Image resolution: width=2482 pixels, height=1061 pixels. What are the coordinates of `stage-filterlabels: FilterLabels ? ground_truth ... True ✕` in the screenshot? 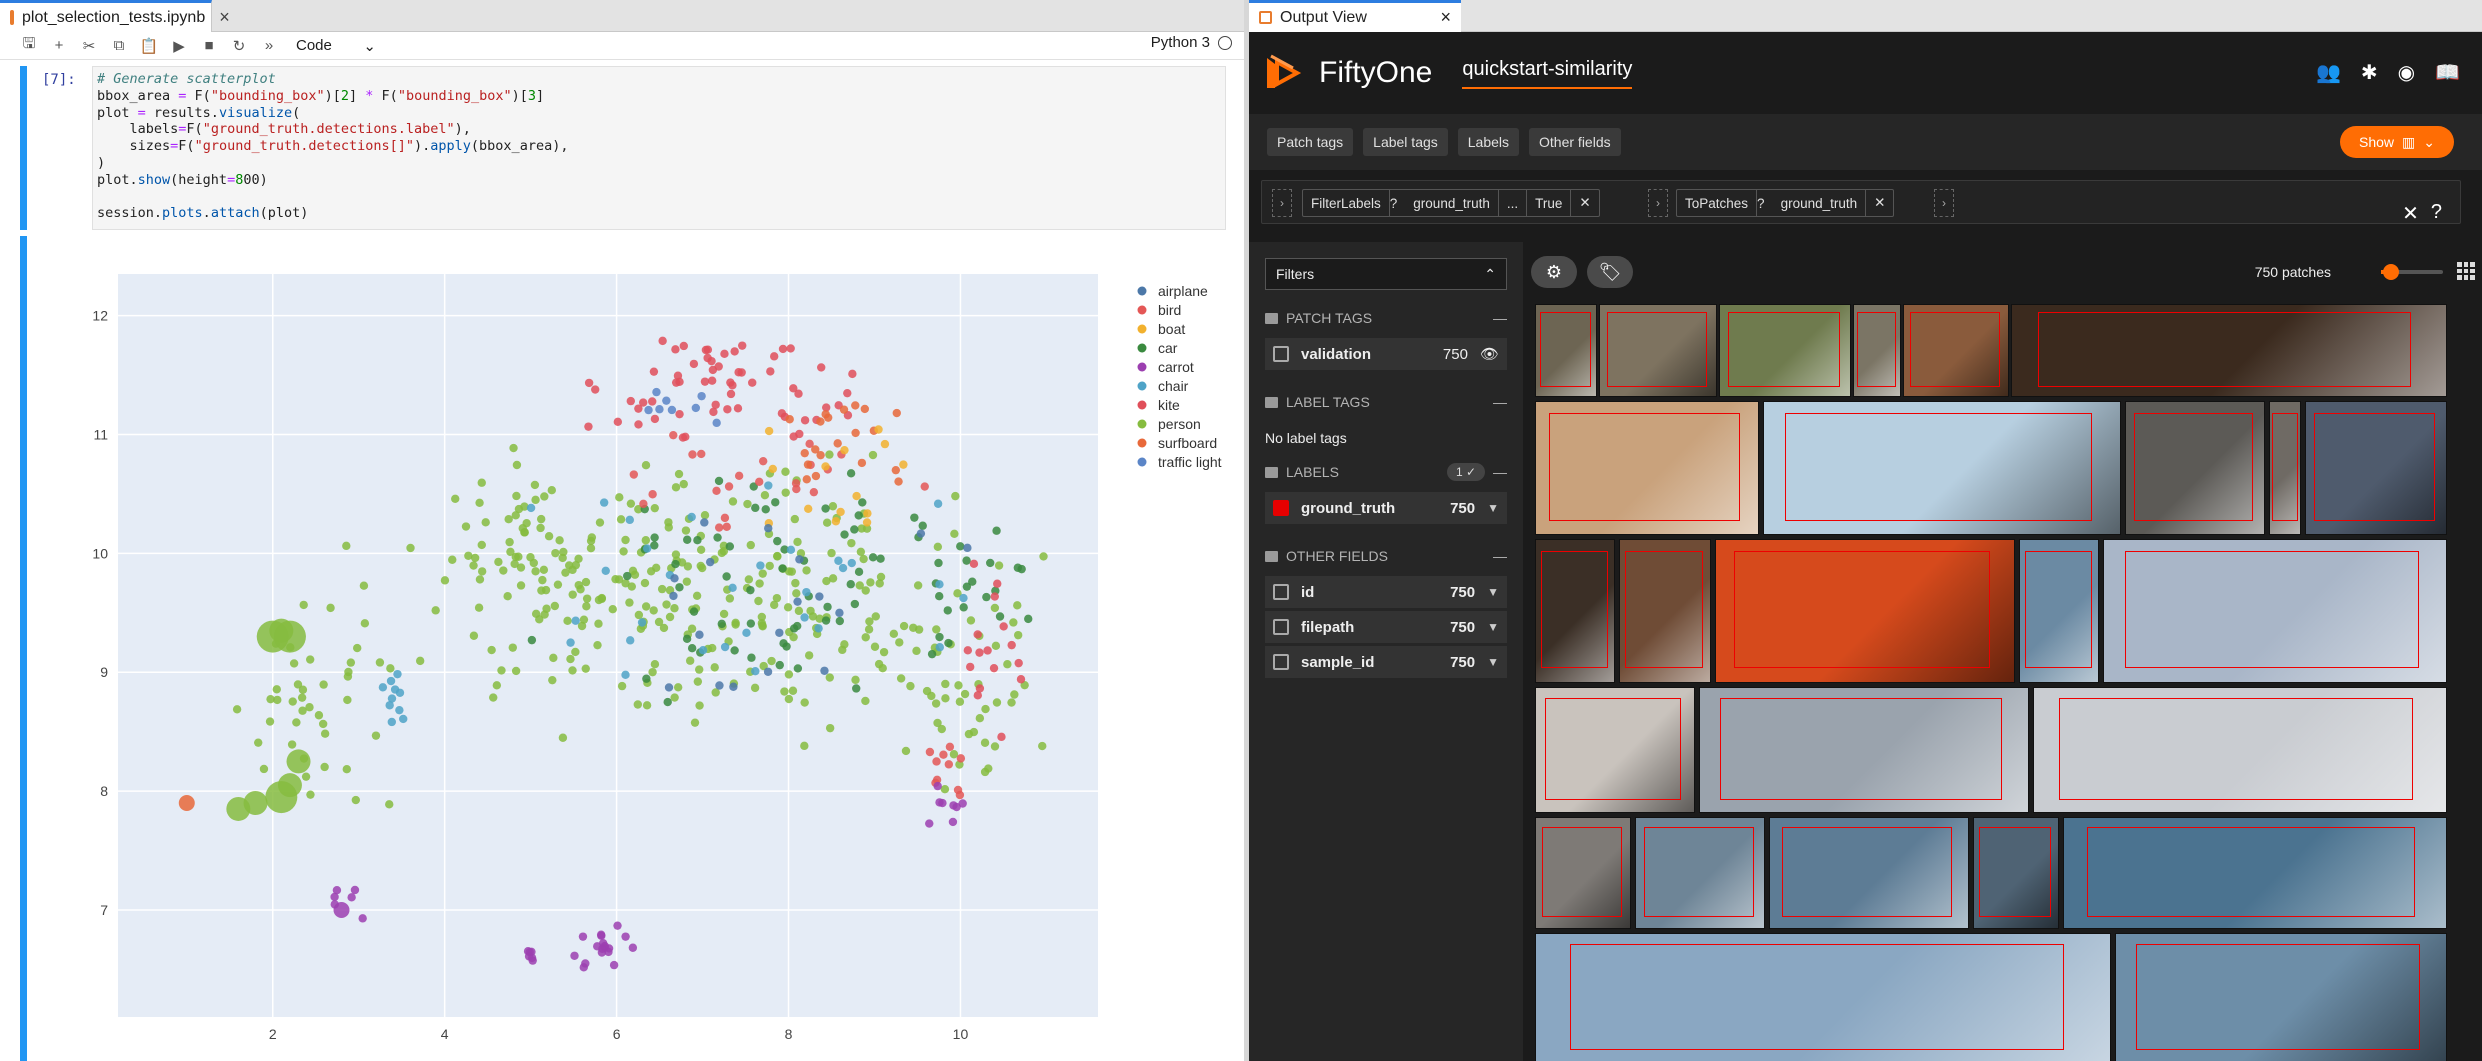 It's located at (1451, 203).